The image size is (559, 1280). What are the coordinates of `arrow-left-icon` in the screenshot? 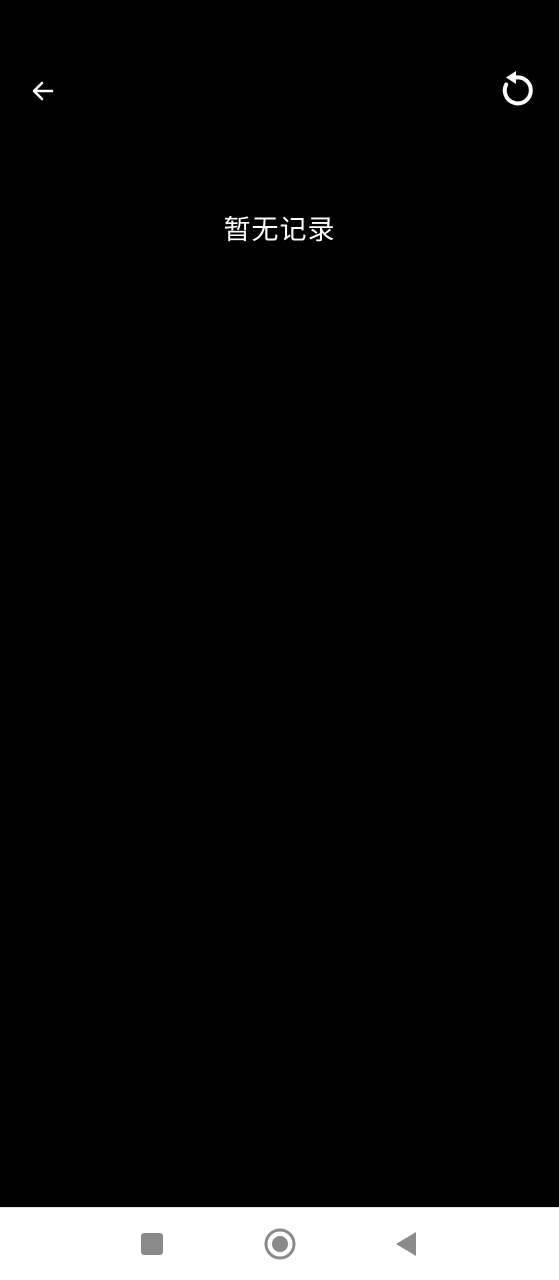 It's located at (43, 91).